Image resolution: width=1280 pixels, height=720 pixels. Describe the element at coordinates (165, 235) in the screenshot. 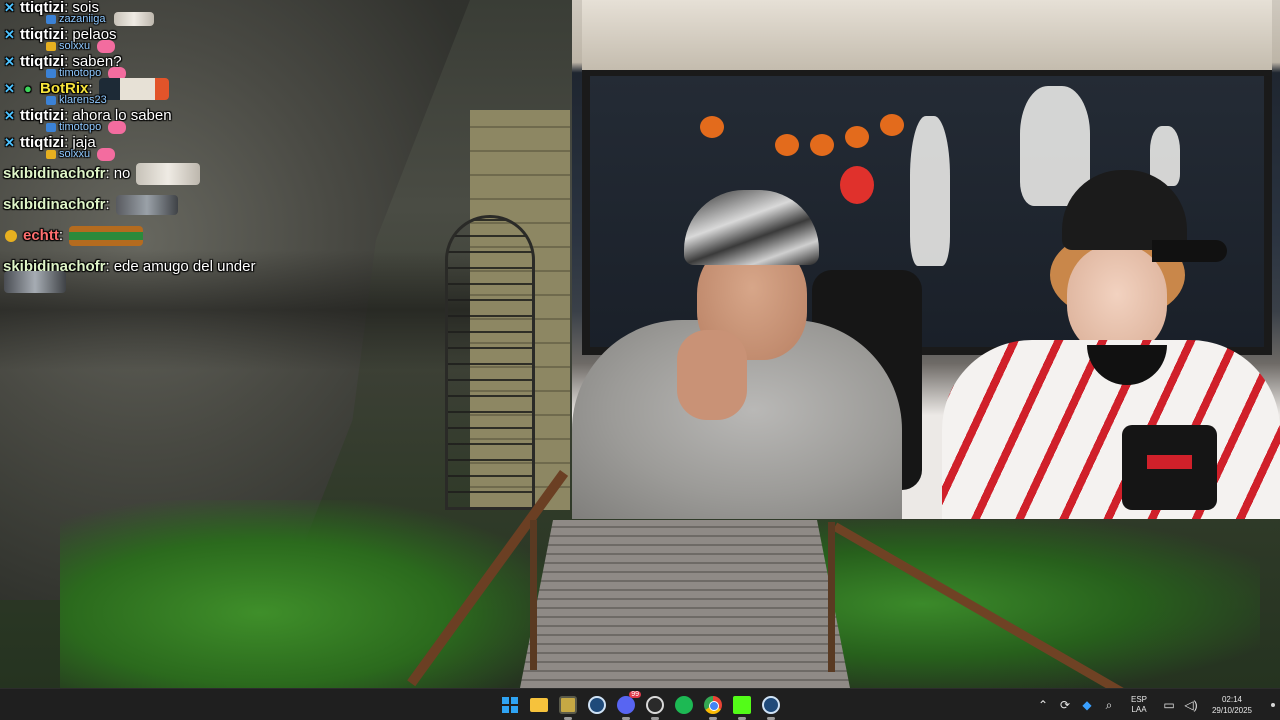

I see `chat-message: echtt:` at that location.